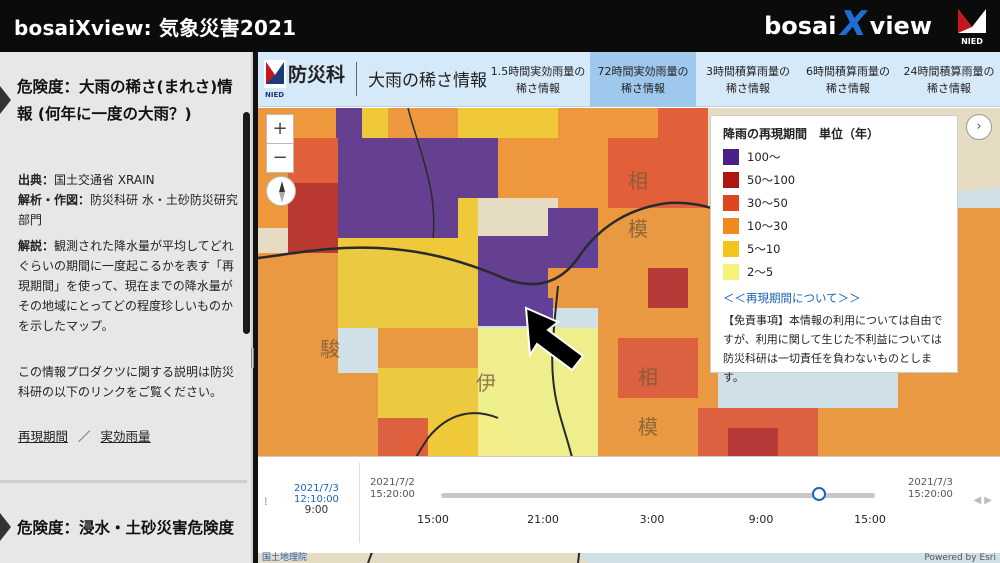  What do you see at coordinates (848, 71) in the screenshot?
I see `tab-label-line1: 6時間積算雨量の` at bounding box center [848, 71].